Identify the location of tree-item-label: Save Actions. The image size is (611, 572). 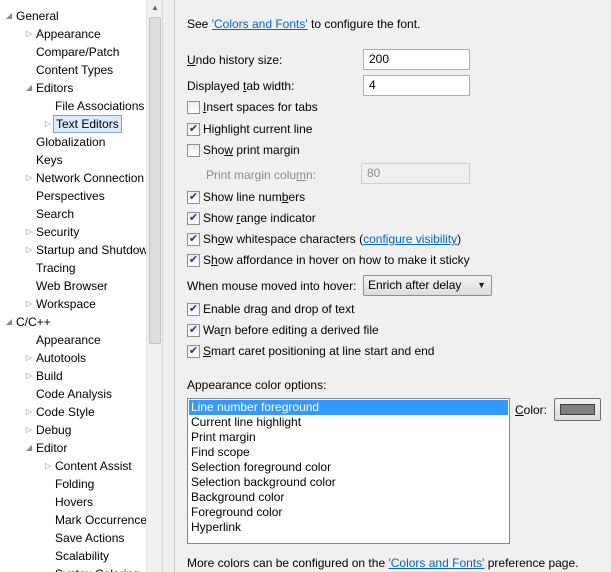
(90, 538).